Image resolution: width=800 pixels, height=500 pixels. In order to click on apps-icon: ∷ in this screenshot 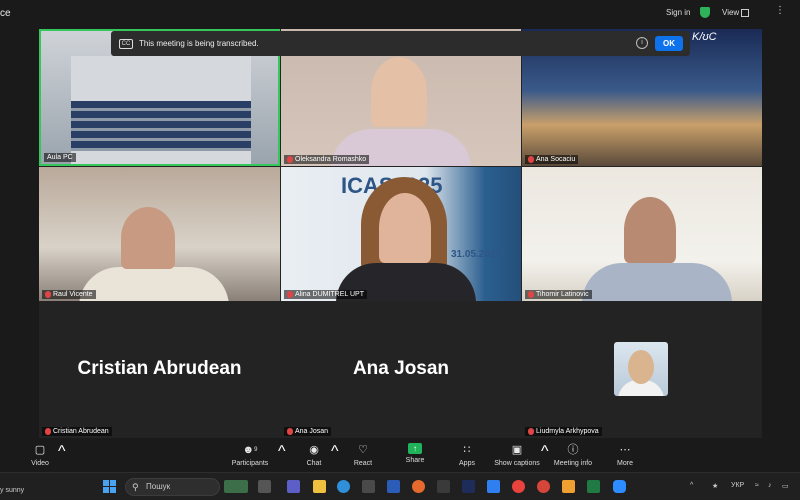, I will do `click(467, 450)`.